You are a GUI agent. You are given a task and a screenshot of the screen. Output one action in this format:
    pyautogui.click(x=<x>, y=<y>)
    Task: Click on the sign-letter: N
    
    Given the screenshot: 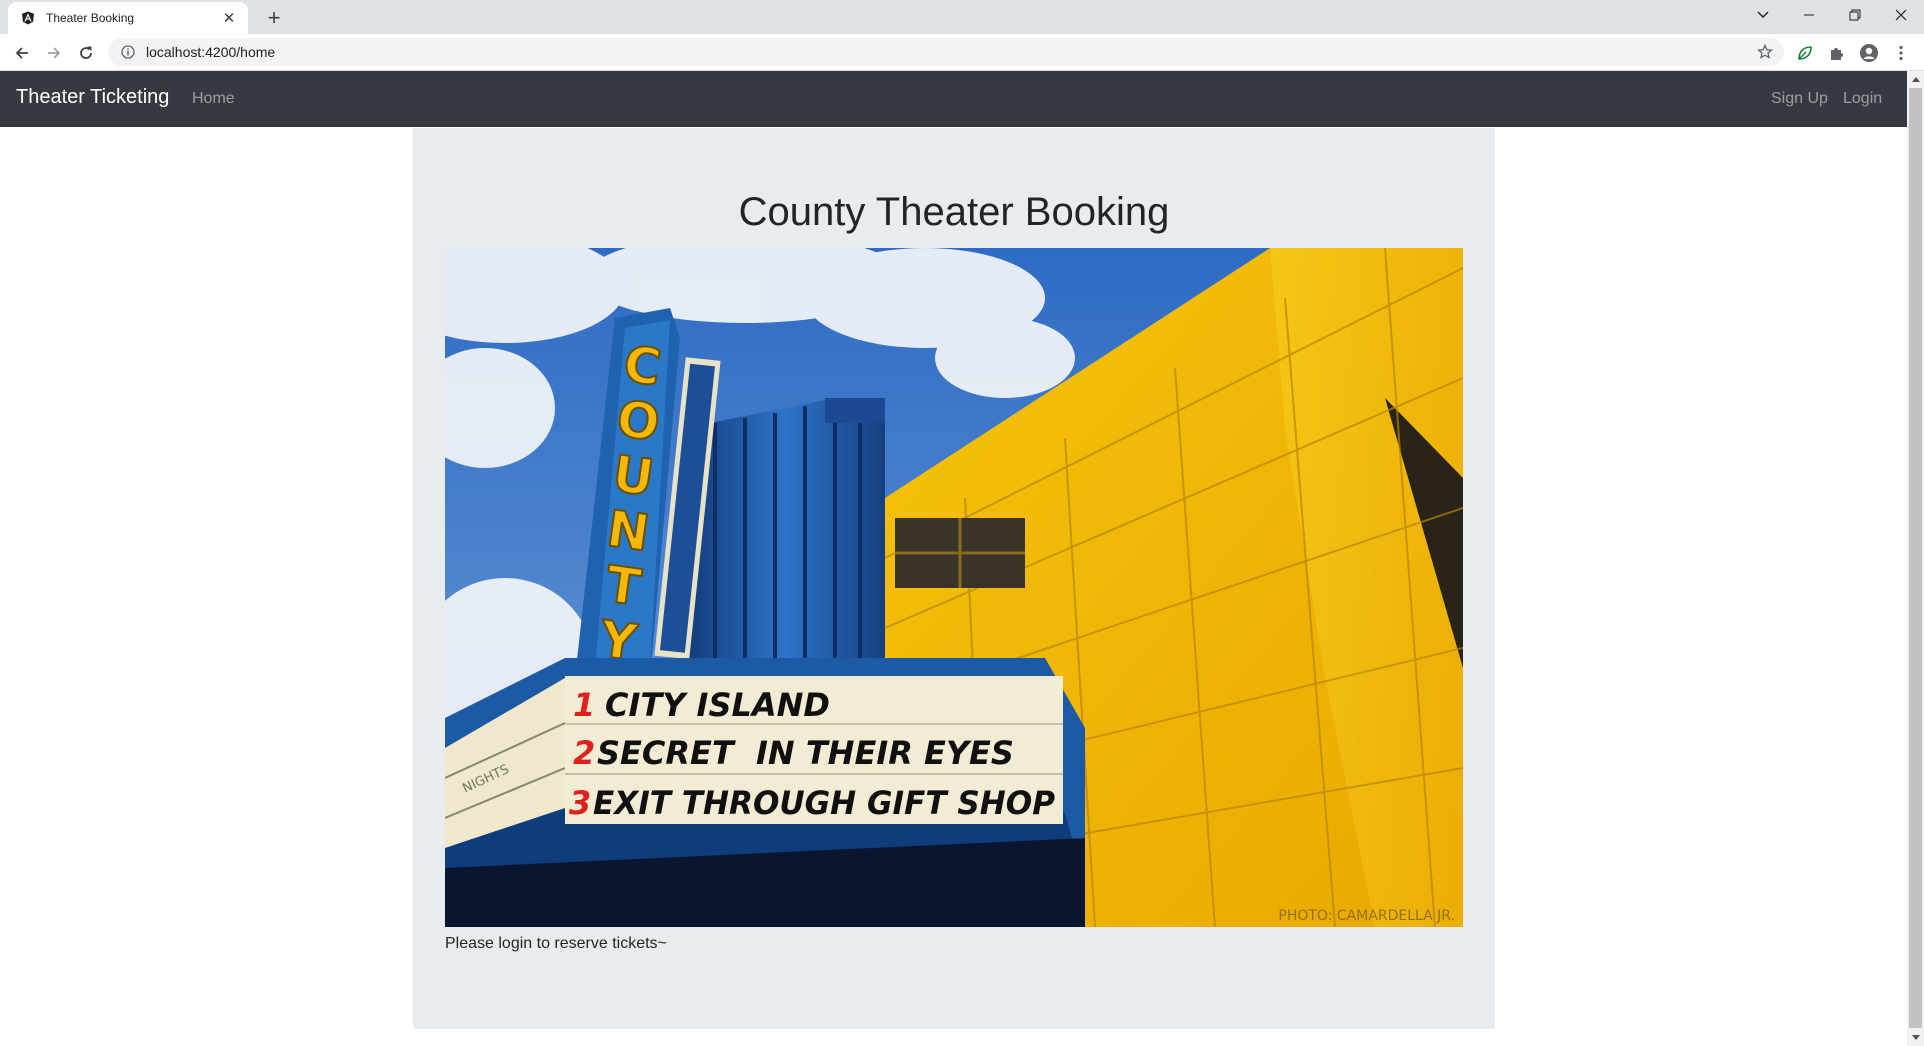 What is the action you would take?
    pyautogui.click(x=629, y=530)
    